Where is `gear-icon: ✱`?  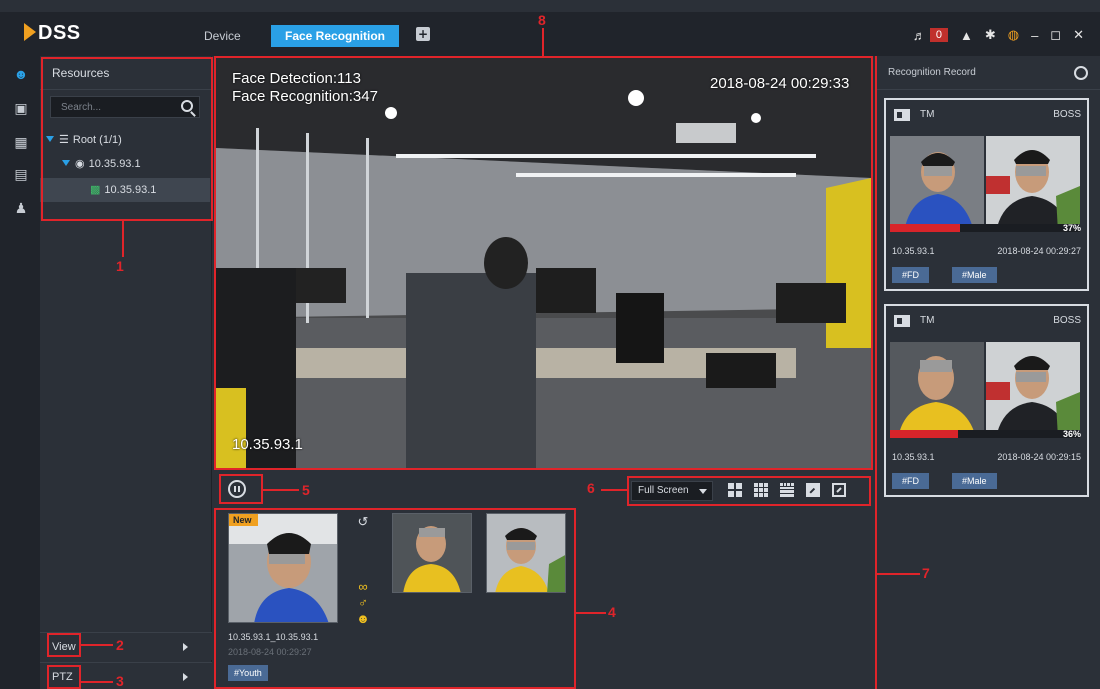
gear-icon: ✱ is located at coordinates (990, 35).